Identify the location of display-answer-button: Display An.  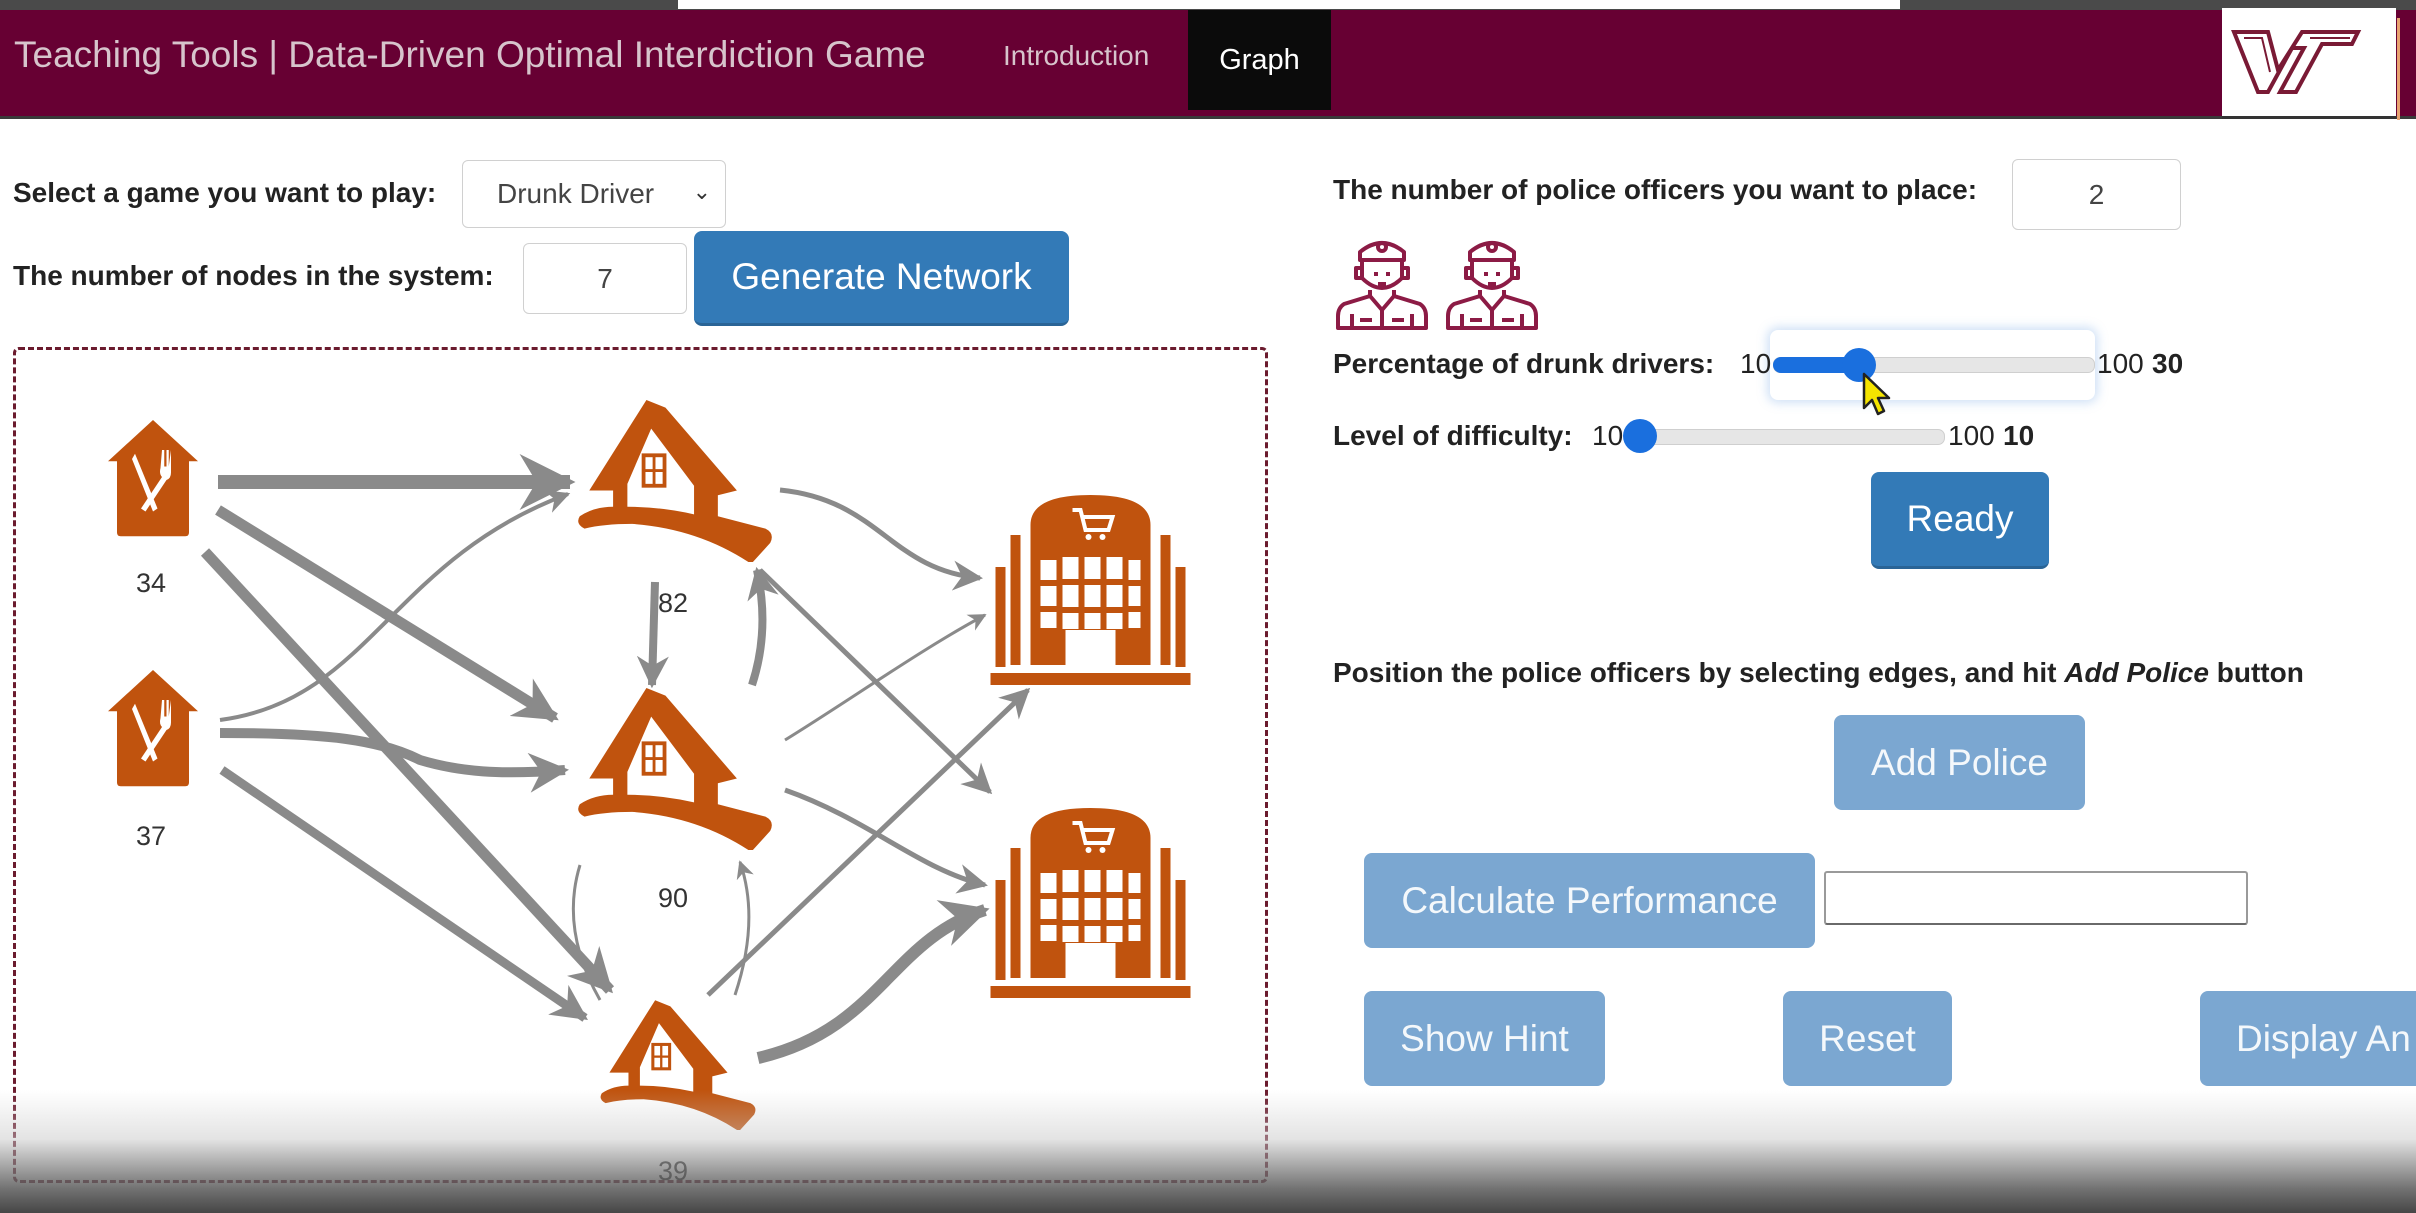
(2308, 1038).